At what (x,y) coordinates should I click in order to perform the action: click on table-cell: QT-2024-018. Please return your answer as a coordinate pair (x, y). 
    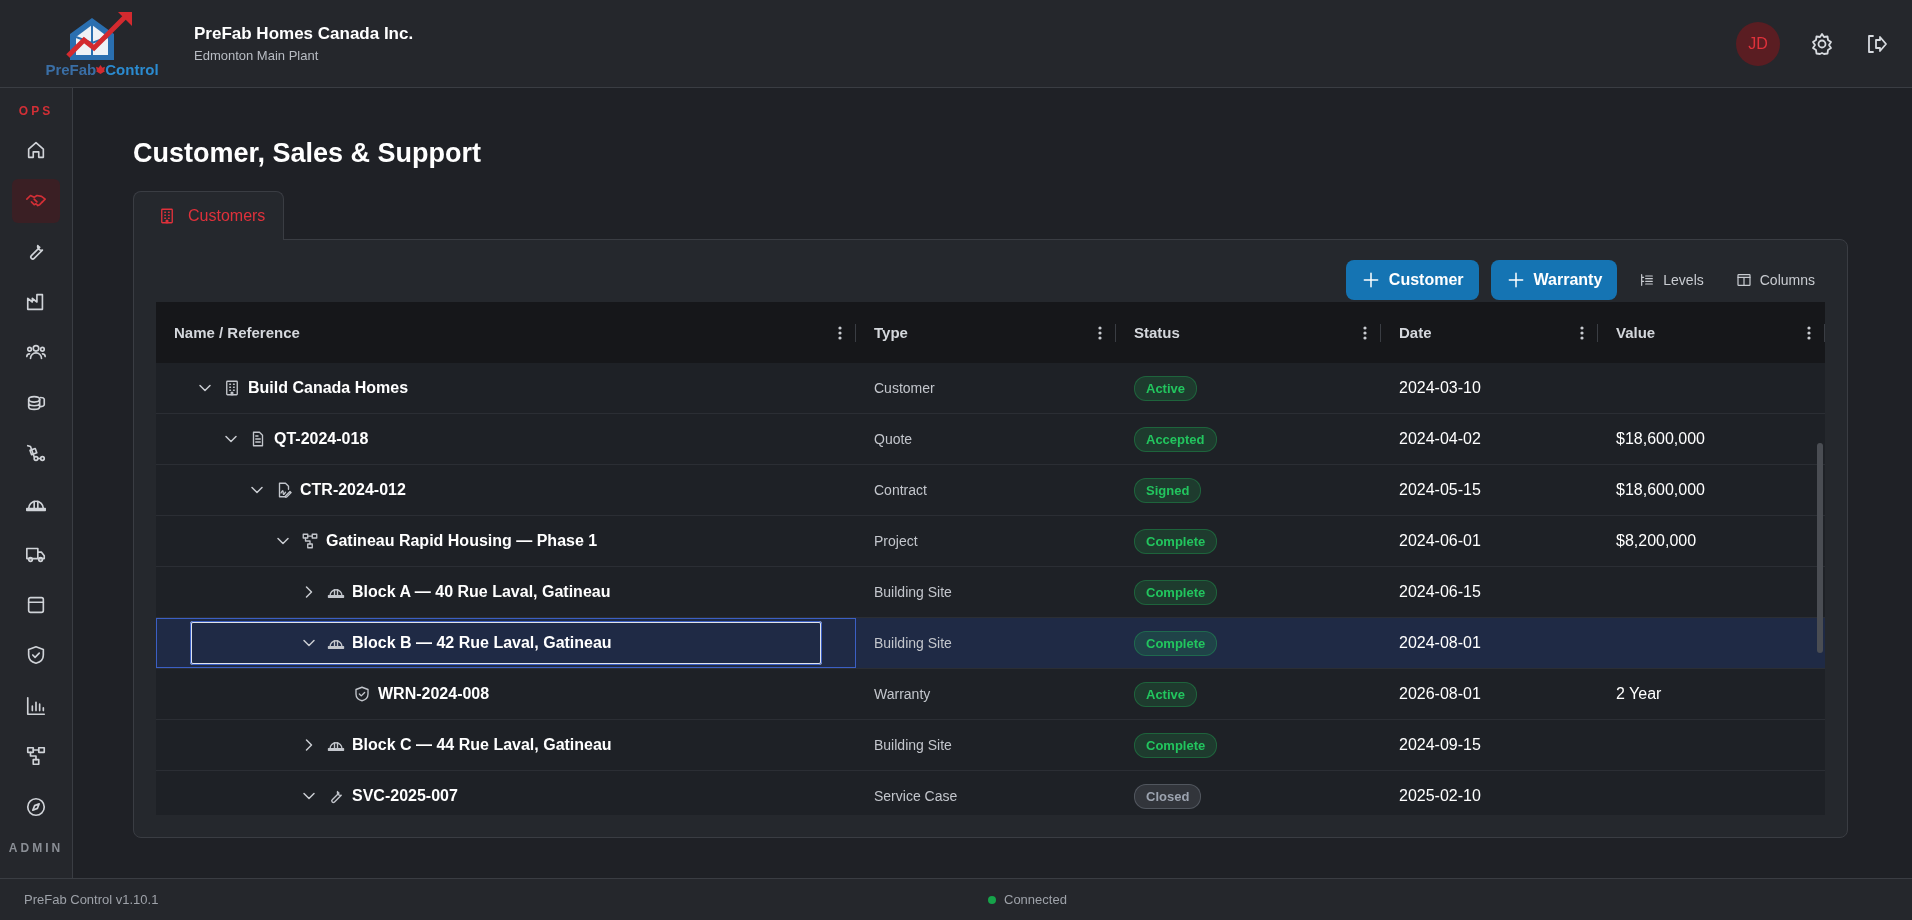
    Looking at the image, I should click on (321, 439).